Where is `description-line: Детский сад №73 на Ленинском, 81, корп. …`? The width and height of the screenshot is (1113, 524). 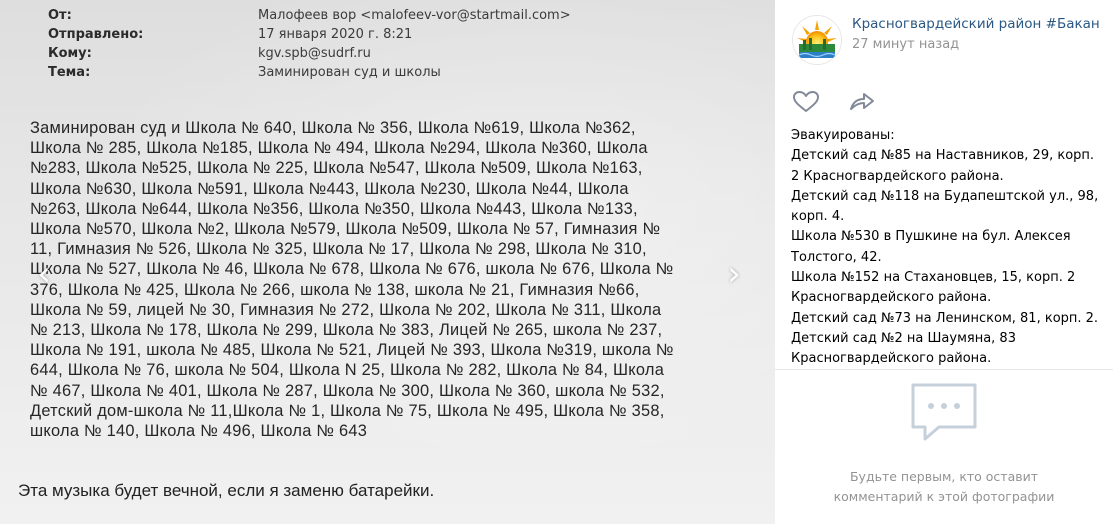 description-line: Детский сад №73 на Ленинском, 81, корп. … is located at coordinates (945, 318).